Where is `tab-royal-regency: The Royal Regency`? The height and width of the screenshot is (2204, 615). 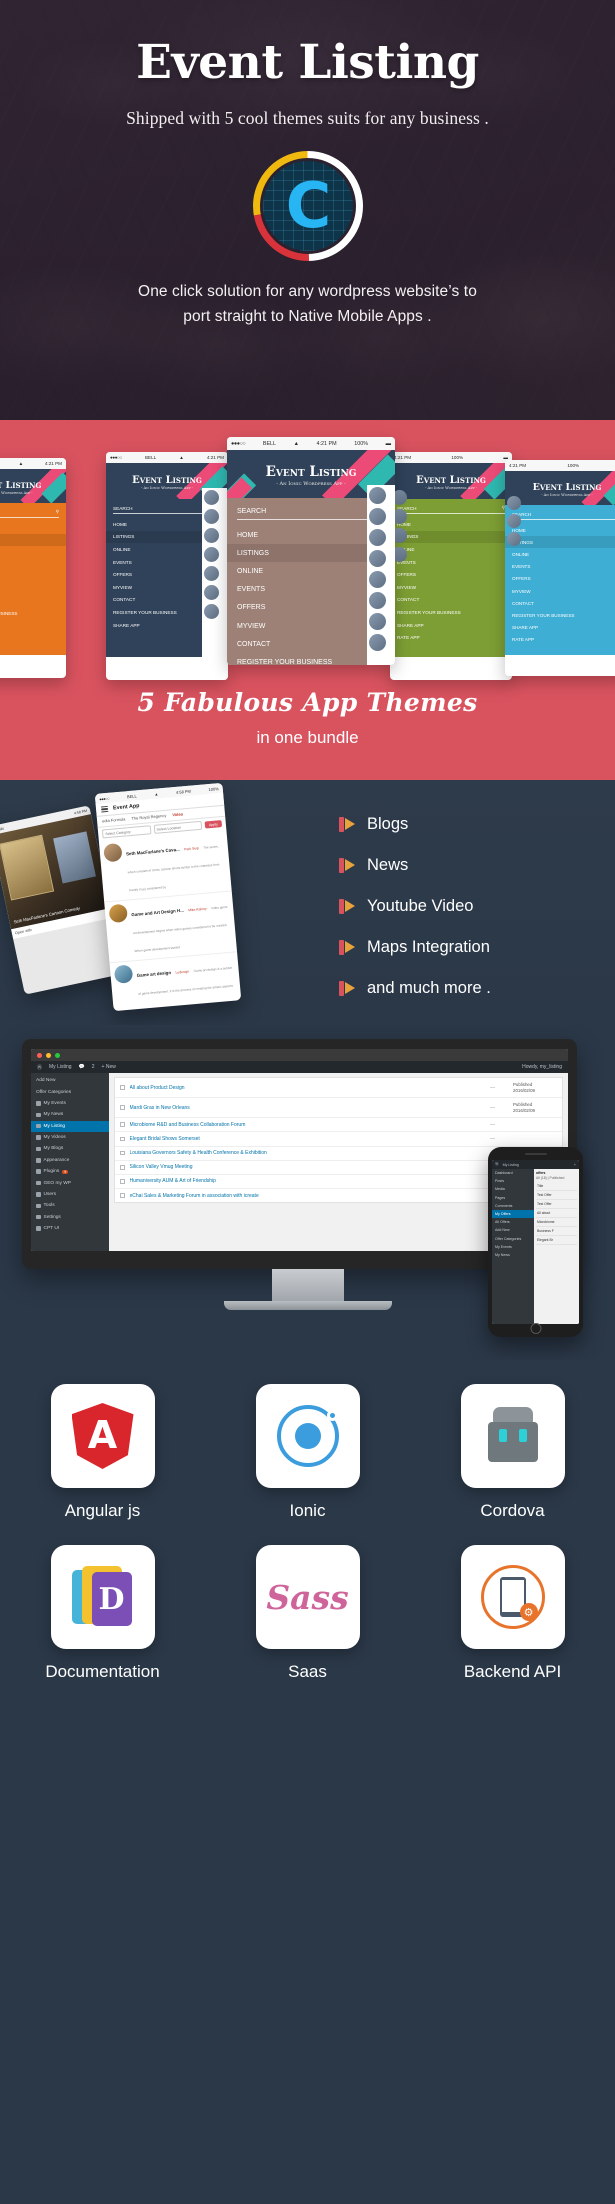
tab-royal-regency: The Royal Regency is located at coordinates (148, 817).